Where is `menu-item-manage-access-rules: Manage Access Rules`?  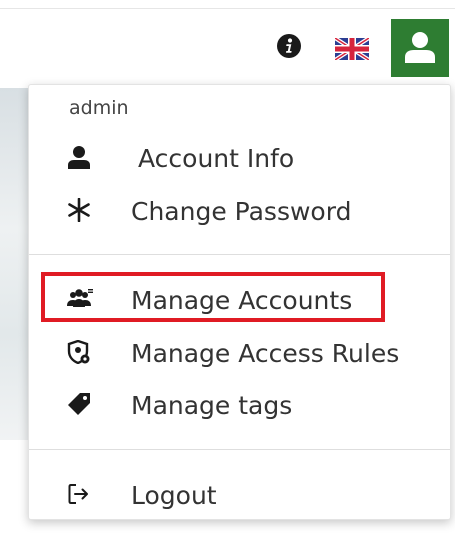
menu-item-manage-access-rules: Manage Access Rules is located at coordinates (239, 352).